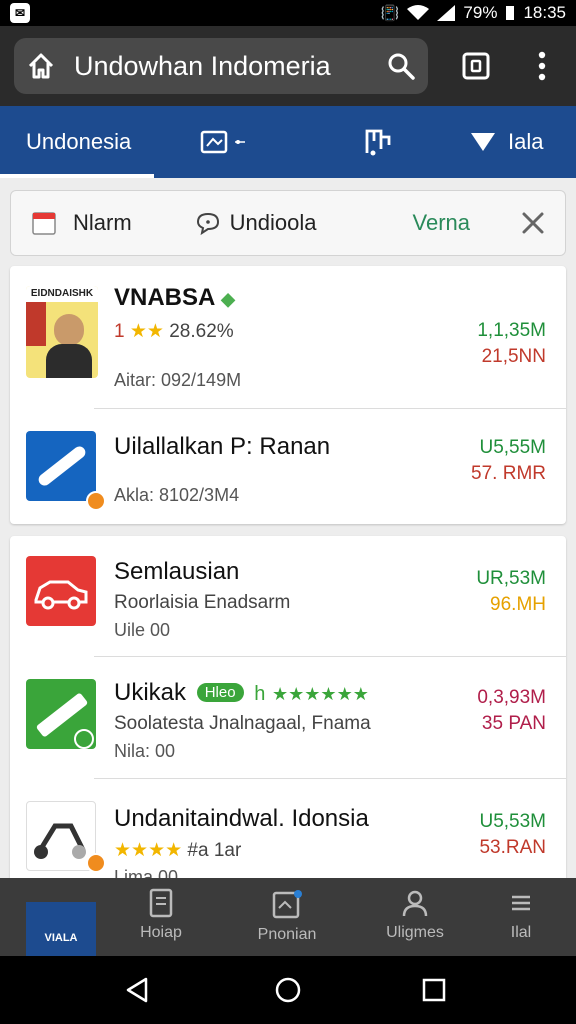  I want to click on back-icon, so click(138, 990).